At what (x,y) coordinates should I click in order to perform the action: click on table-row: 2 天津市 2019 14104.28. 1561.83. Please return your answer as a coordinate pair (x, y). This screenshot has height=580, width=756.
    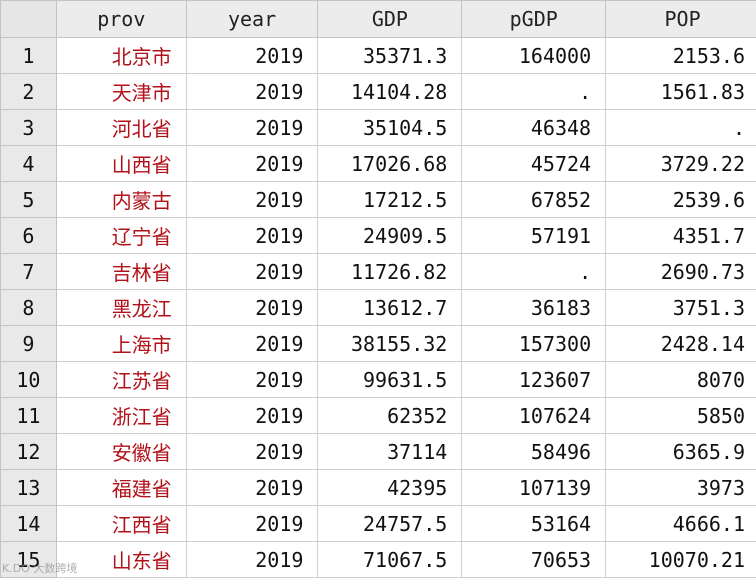
    Looking at the image, I should click on (378, 91).